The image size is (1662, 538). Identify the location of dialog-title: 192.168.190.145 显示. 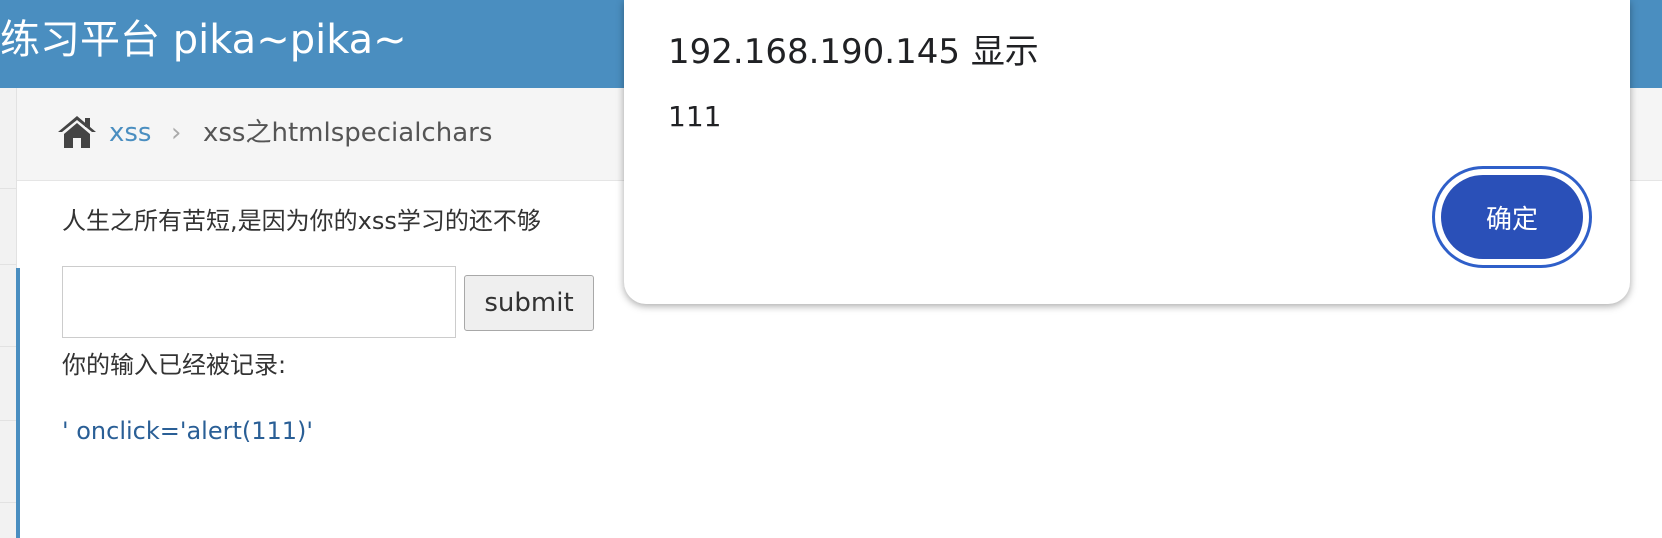
(853, 52).